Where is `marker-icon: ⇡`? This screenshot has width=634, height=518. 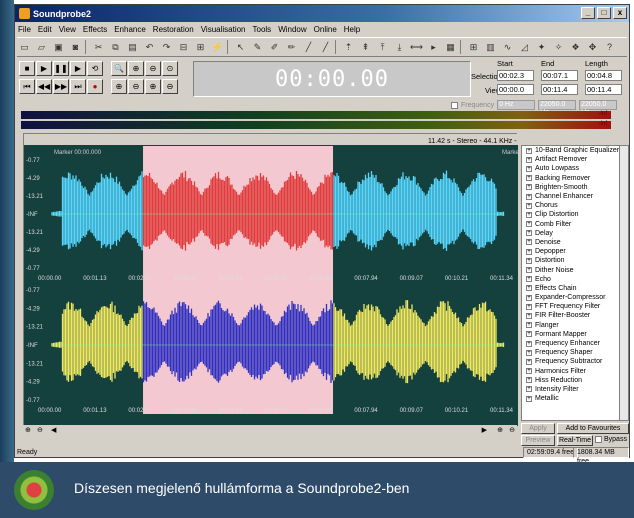 marker-icon: ⇡ is located at coordinates (348, 47).